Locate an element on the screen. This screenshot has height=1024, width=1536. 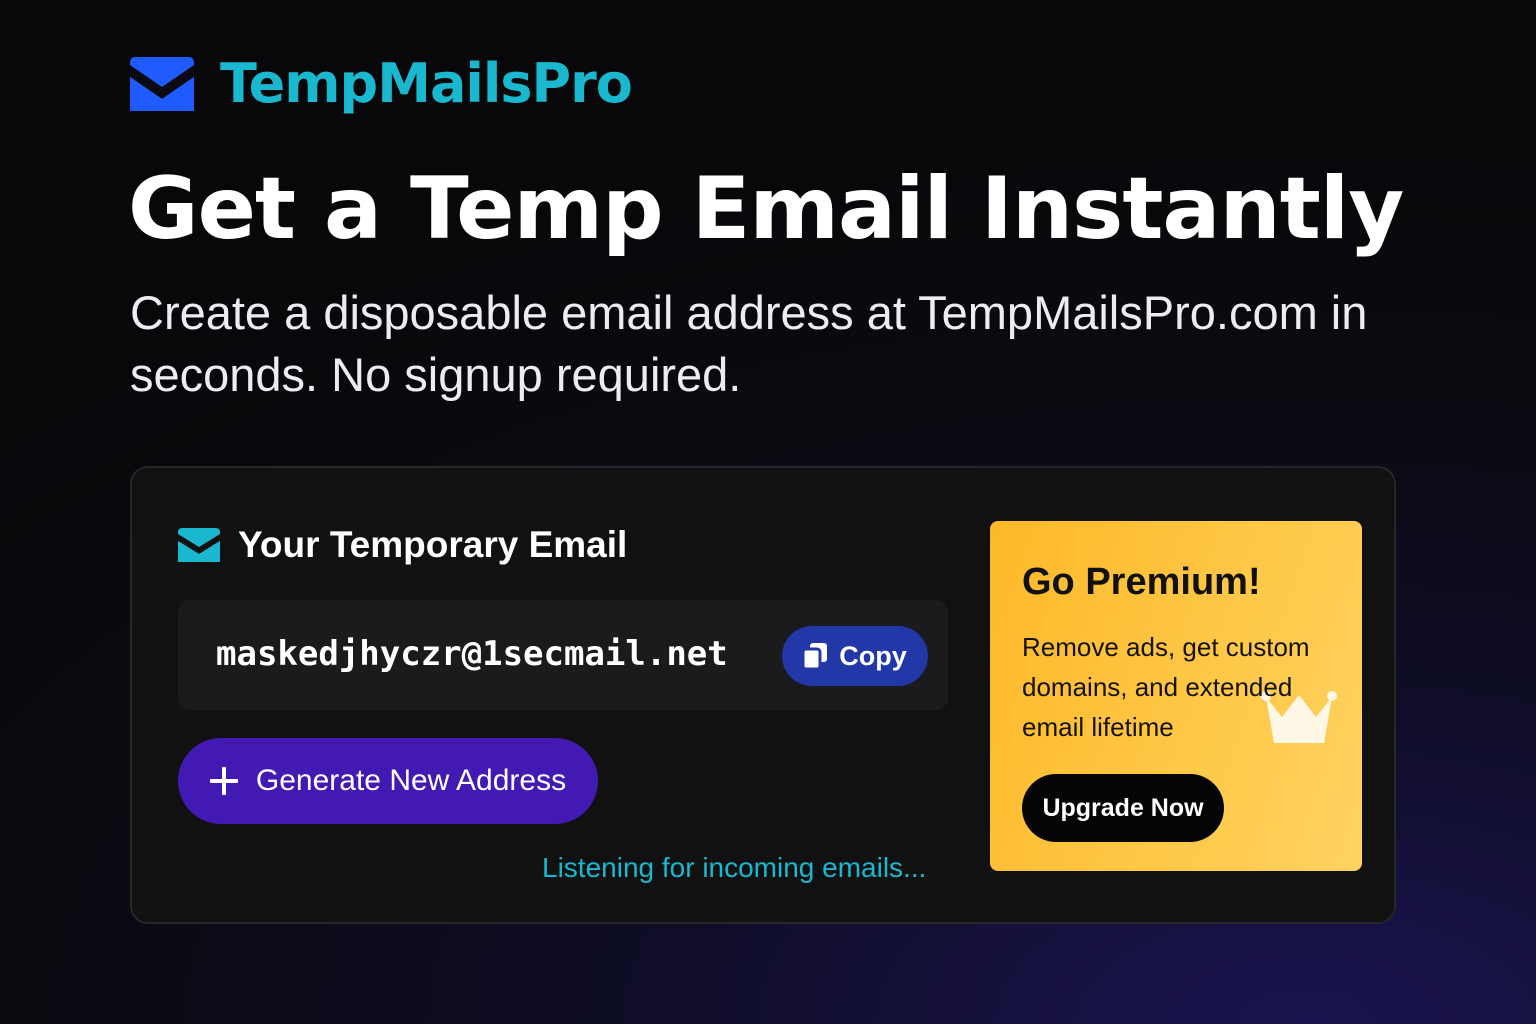
brand-name: TempMailsPro is located at coordinates (426, 83).